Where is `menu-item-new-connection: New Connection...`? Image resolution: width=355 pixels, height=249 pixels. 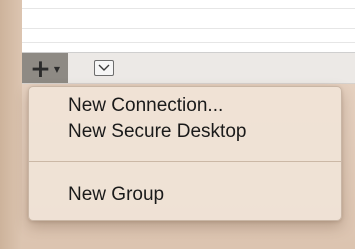 menu-item-new-connection: New Connection... is located at coordinates (185, 106).